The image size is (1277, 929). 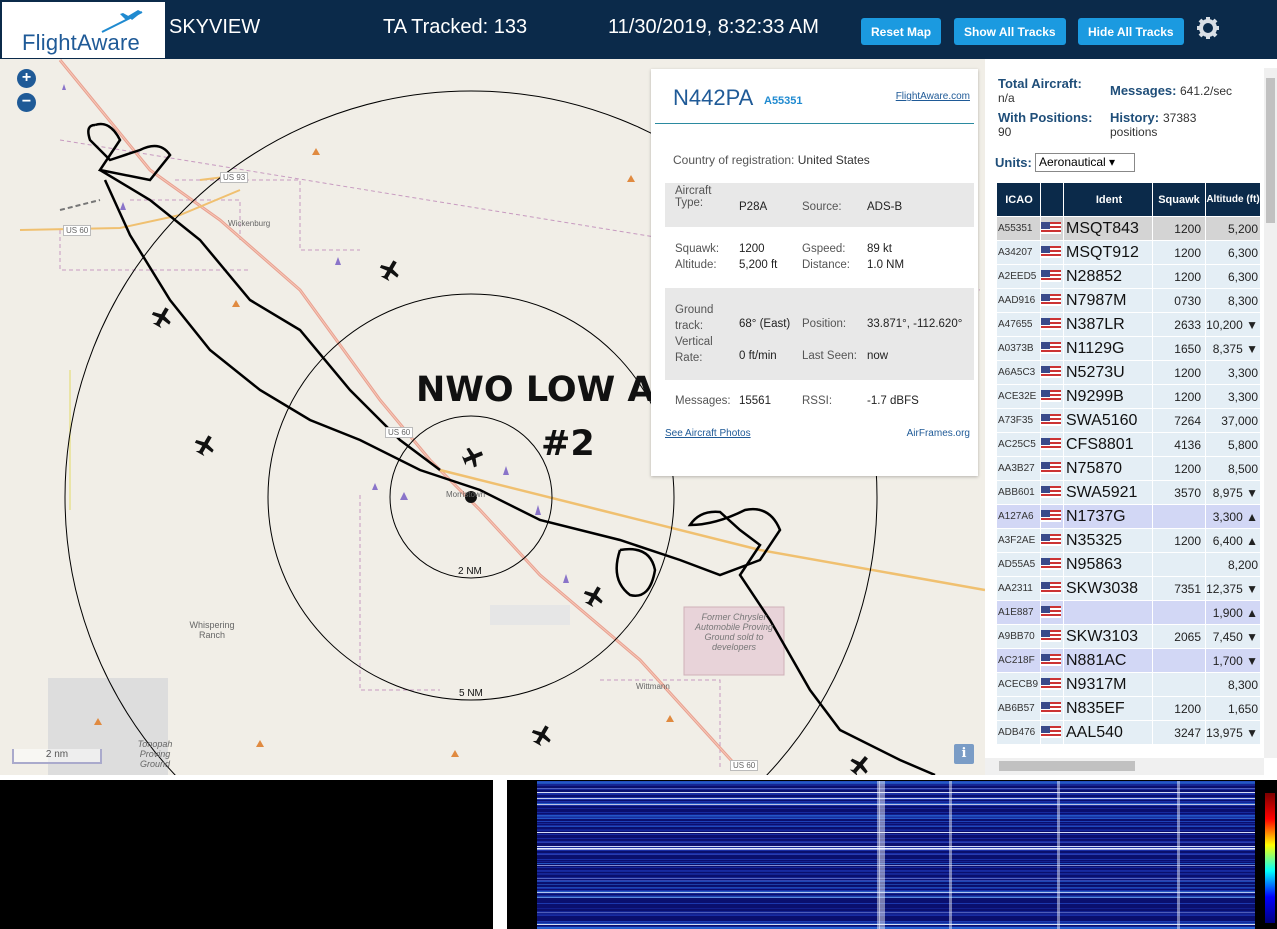 What do you see at coordinates (466, 494) in the screenshot?
I see `place-morristown: Morristown` at bounding box center [466, 494].